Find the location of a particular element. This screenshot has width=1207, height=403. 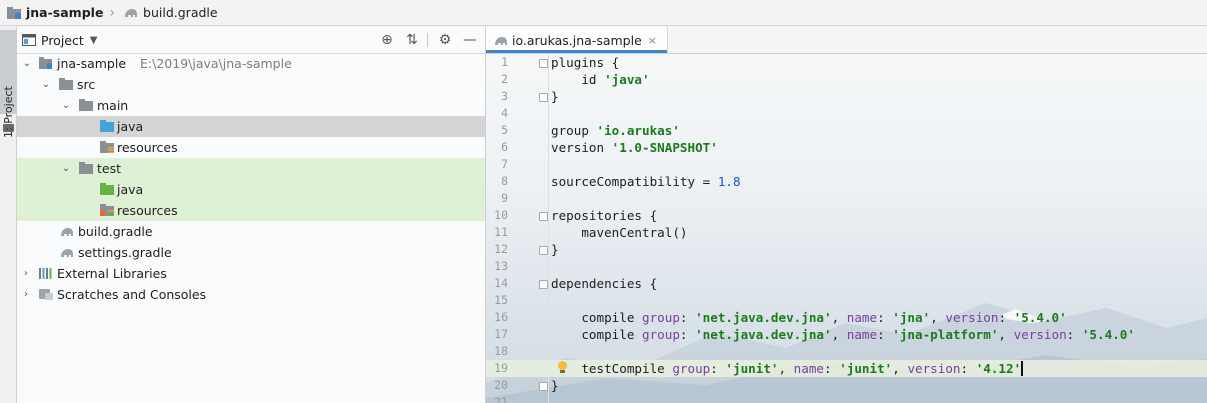

tree-item-jna-sample: ⌄ jna-sample E:\2019\java\jna-sample is located at coordinates (251, 63).